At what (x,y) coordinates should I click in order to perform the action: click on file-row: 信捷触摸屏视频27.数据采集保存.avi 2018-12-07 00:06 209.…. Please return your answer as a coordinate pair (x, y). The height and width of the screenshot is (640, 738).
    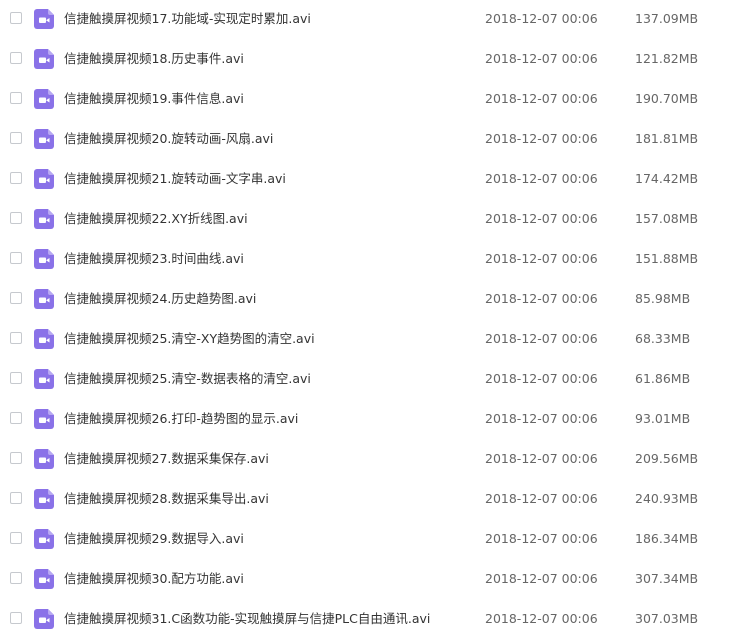
    Looking at the image, I should click on (369, 460).